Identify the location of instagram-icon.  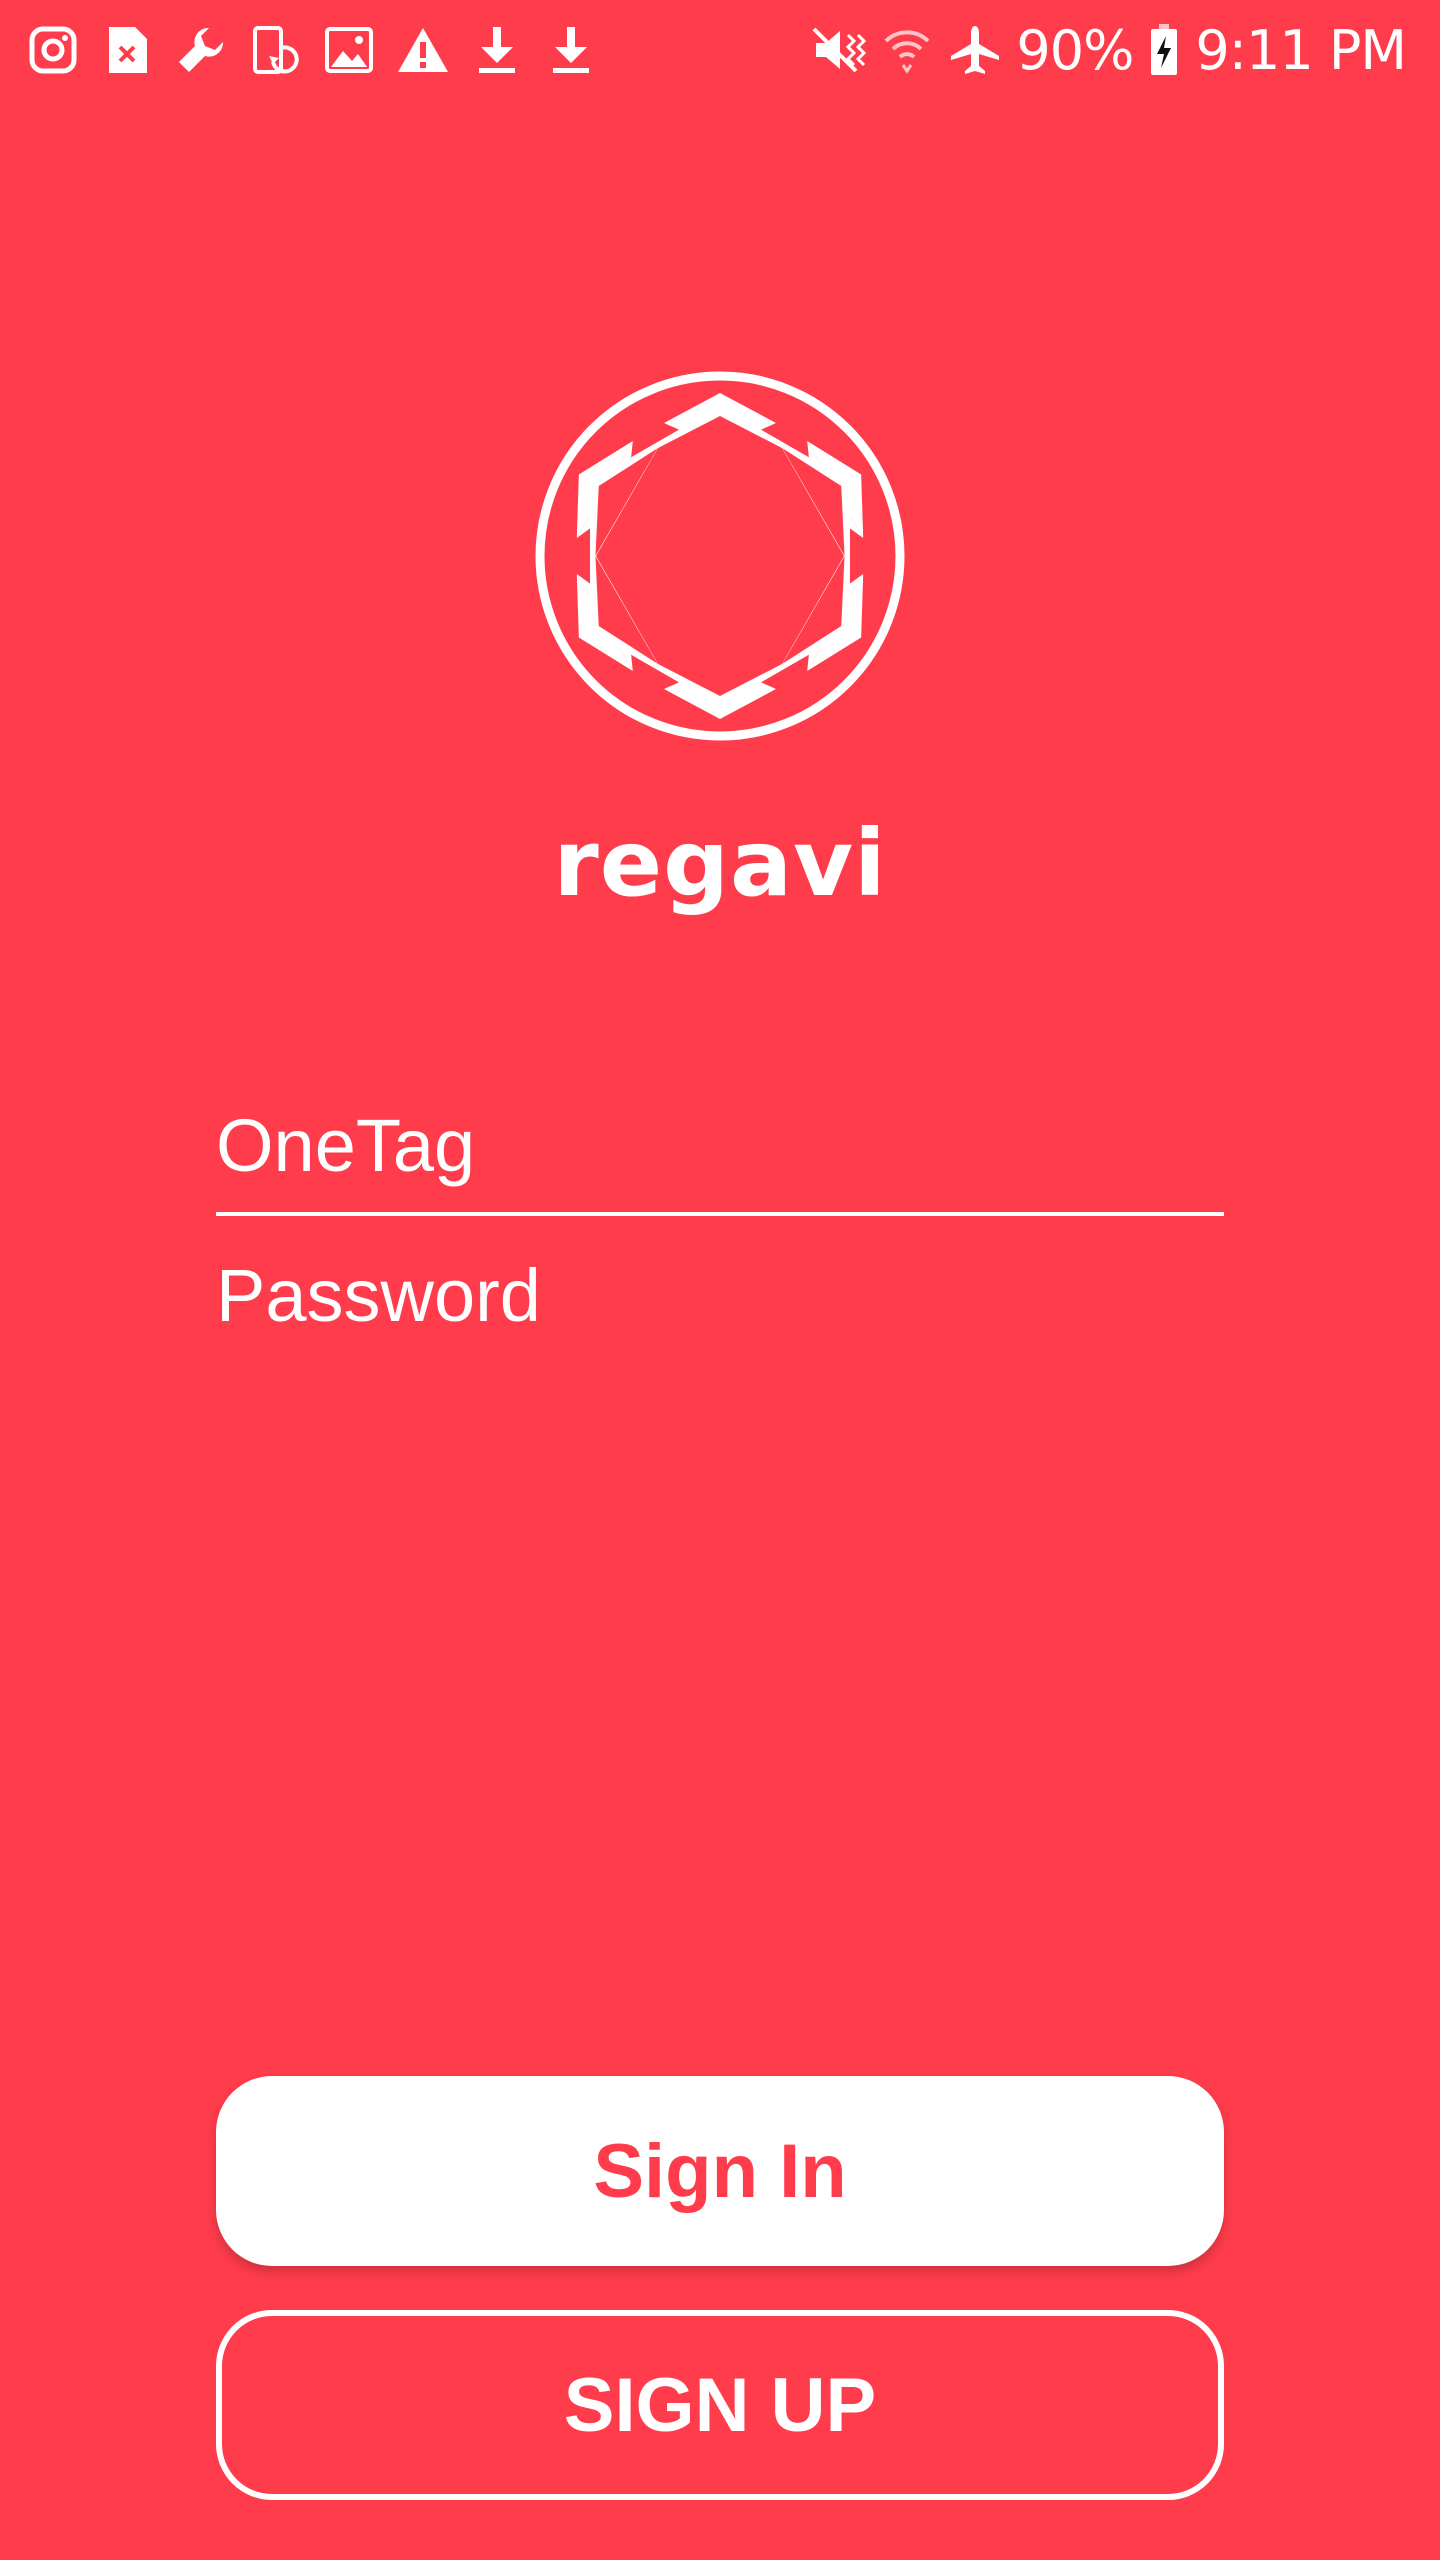
(53, 50).